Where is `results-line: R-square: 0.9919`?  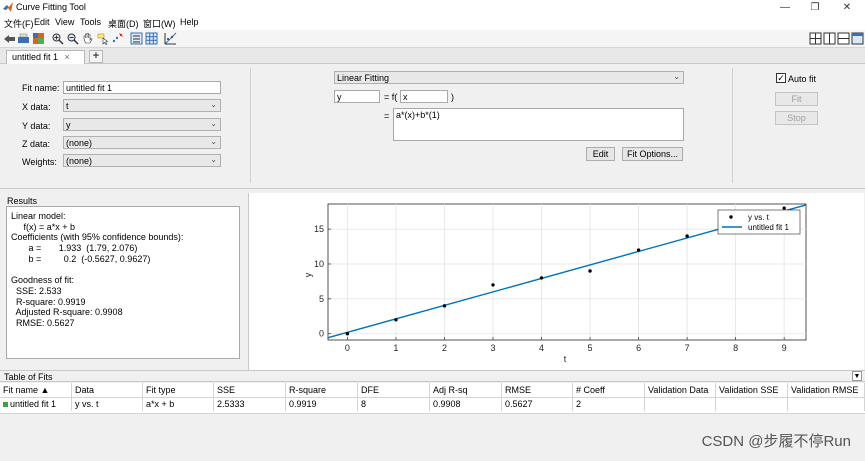
results-line: R-square: 0.9919 is located at coordinates (48, 301).